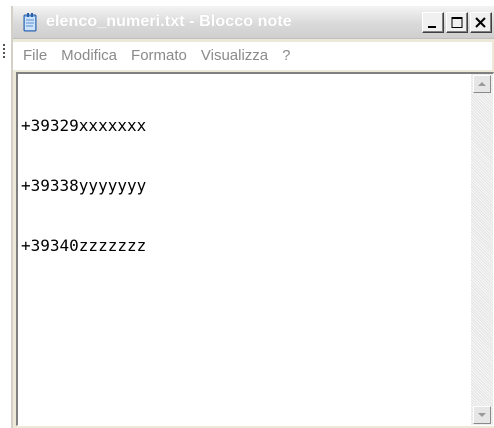 The width and height of the screenshot is (494, 428). I want to click on decorative-dots, so click(5, 51).